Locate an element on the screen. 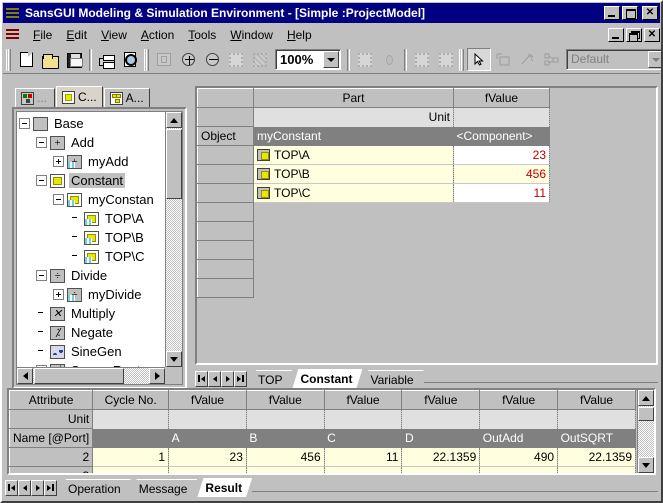  menu-help: Help is located at coordinates (299, 35).